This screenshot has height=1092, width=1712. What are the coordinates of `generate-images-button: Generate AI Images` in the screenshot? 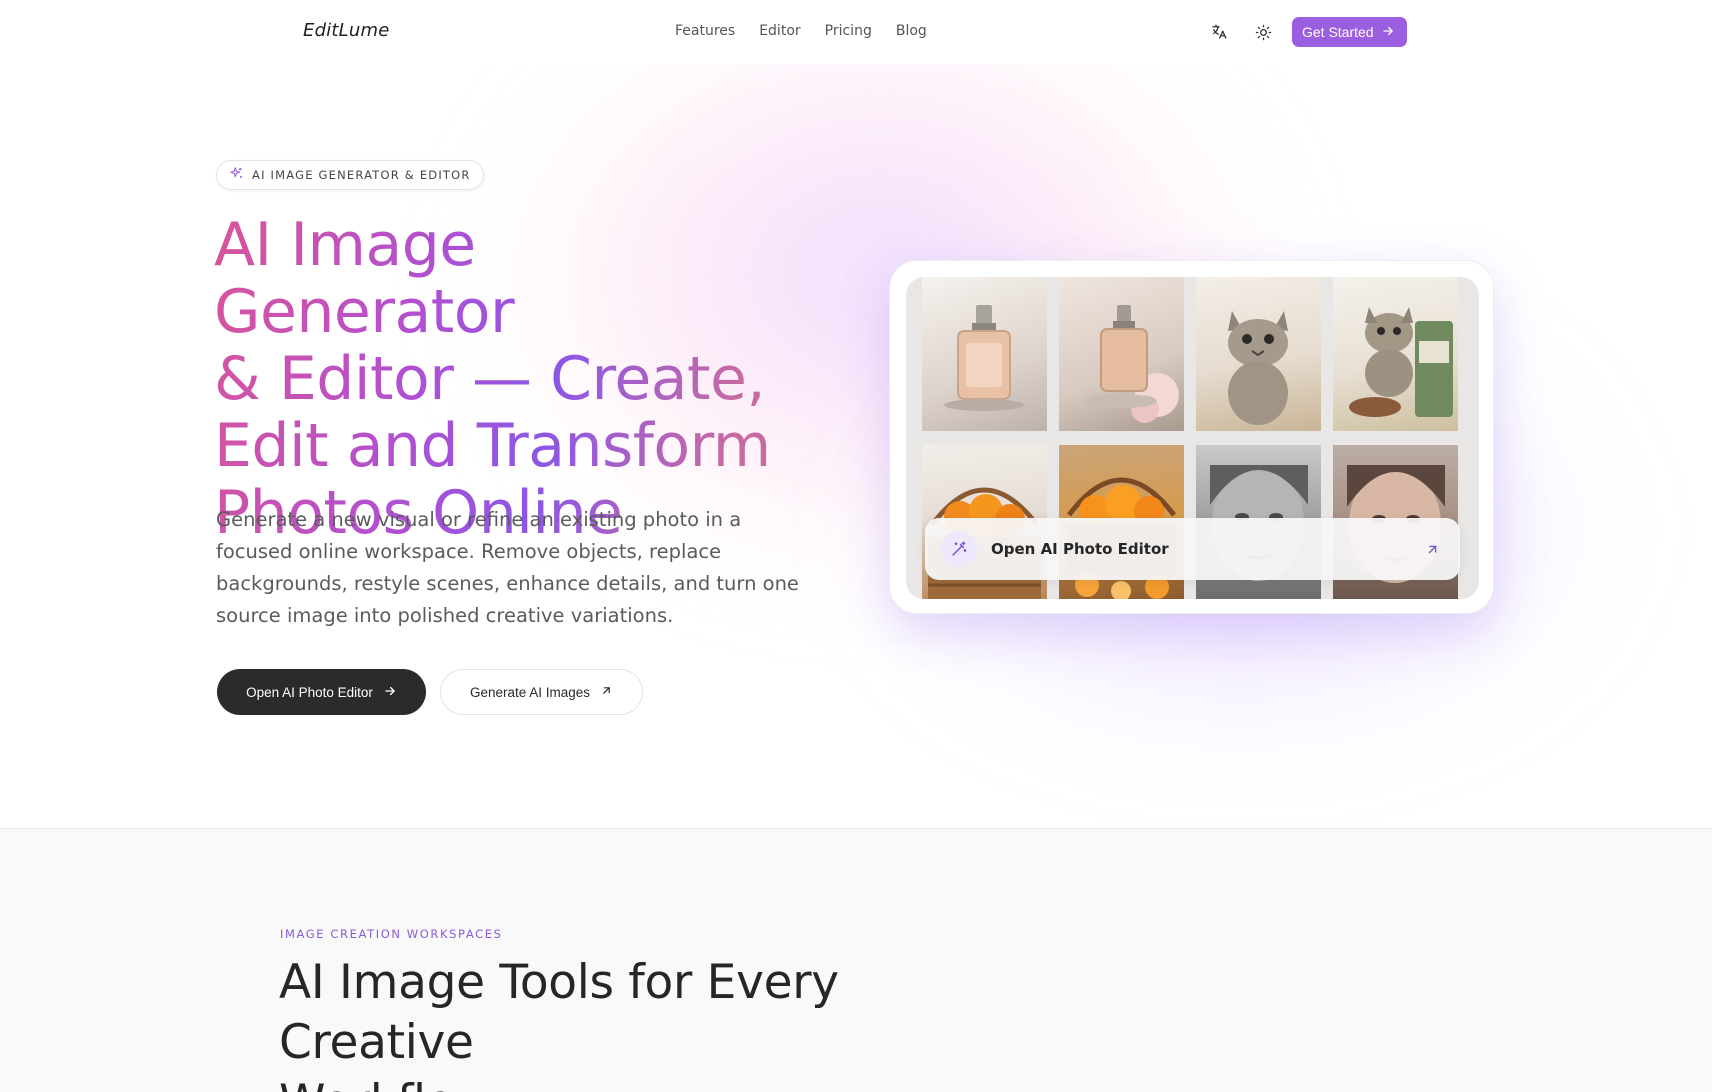 It's located at (541, 692).